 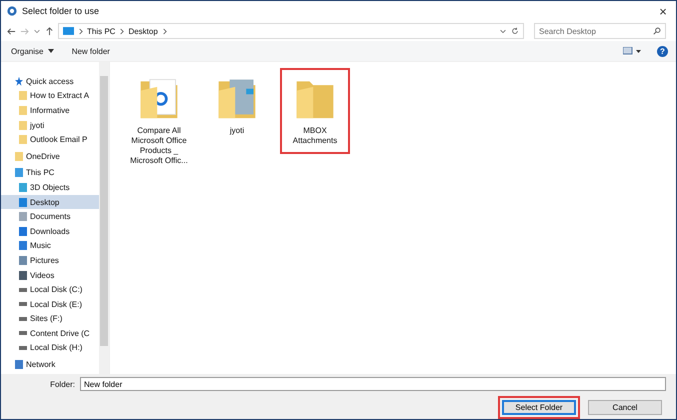 What do you see at coordinates (50, 156) in the screenshot?
I see `sidebar-item: OneDrive` at bounding box center [50, 156].